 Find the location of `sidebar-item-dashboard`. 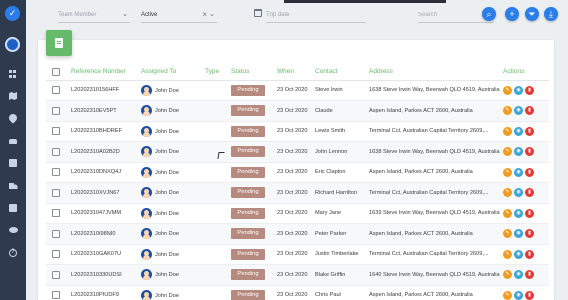

sidebar-item-dashboard is located at coordinates (13, 74).